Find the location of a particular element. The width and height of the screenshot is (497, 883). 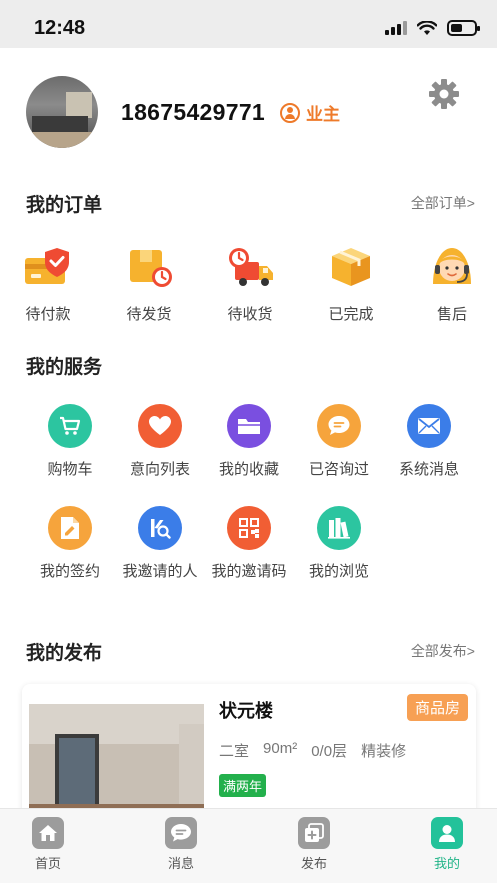

service-contracts: 我的签约 is located at coordinates (70, 543).